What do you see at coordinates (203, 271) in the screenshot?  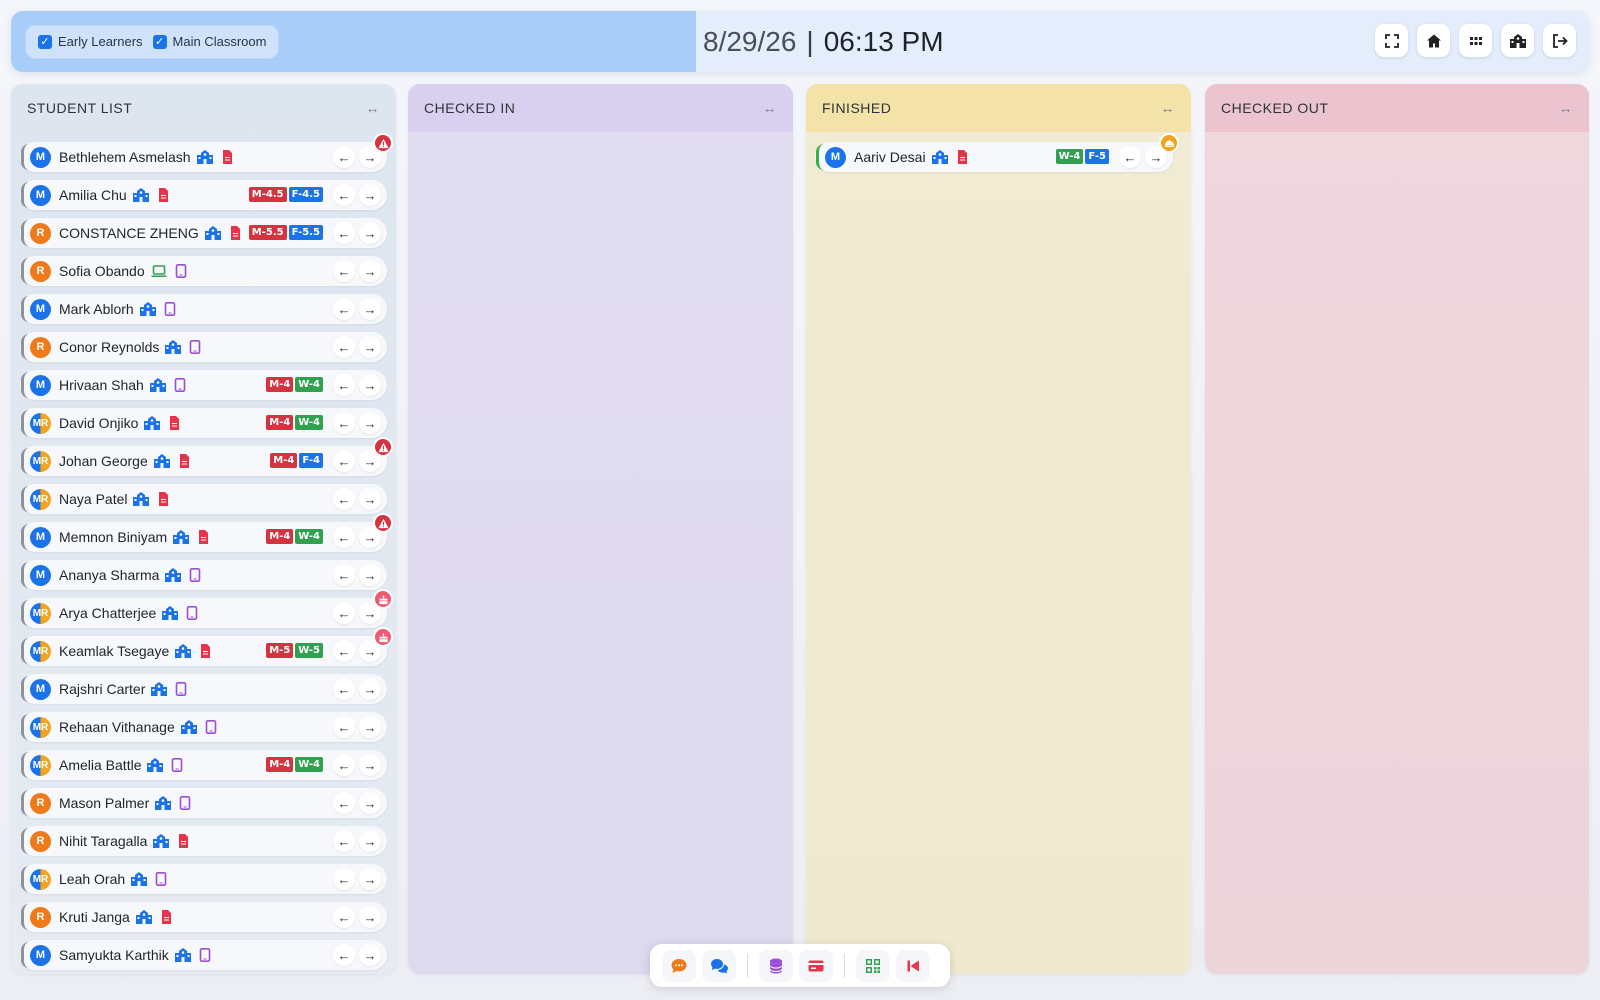 I see `student-card: R Sofia Obando ← →` at bounding box center [203, 271].